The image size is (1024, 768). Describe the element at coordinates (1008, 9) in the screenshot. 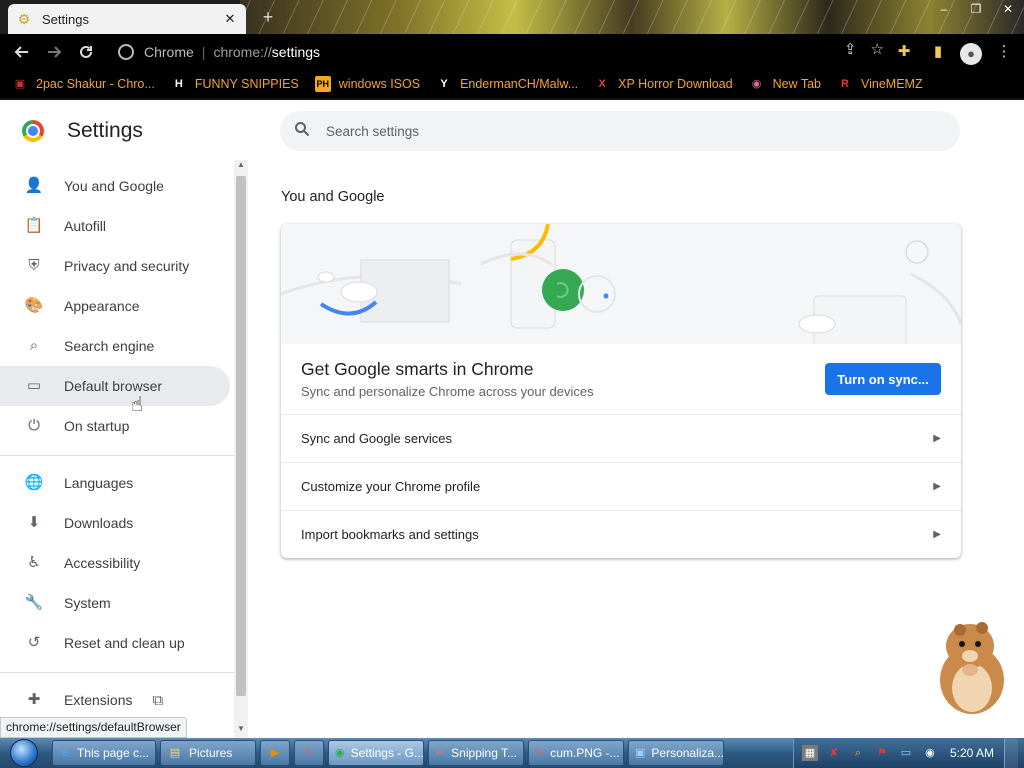

I see `close-window-button: ✕` at that location.